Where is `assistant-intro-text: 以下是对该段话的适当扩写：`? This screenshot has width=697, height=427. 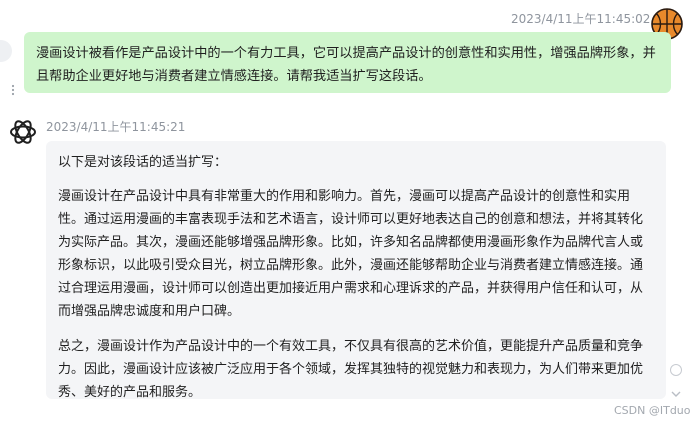
assistant-intro-text: 以下是对该段话的适当扩写： is located at coordinates (143, 162).